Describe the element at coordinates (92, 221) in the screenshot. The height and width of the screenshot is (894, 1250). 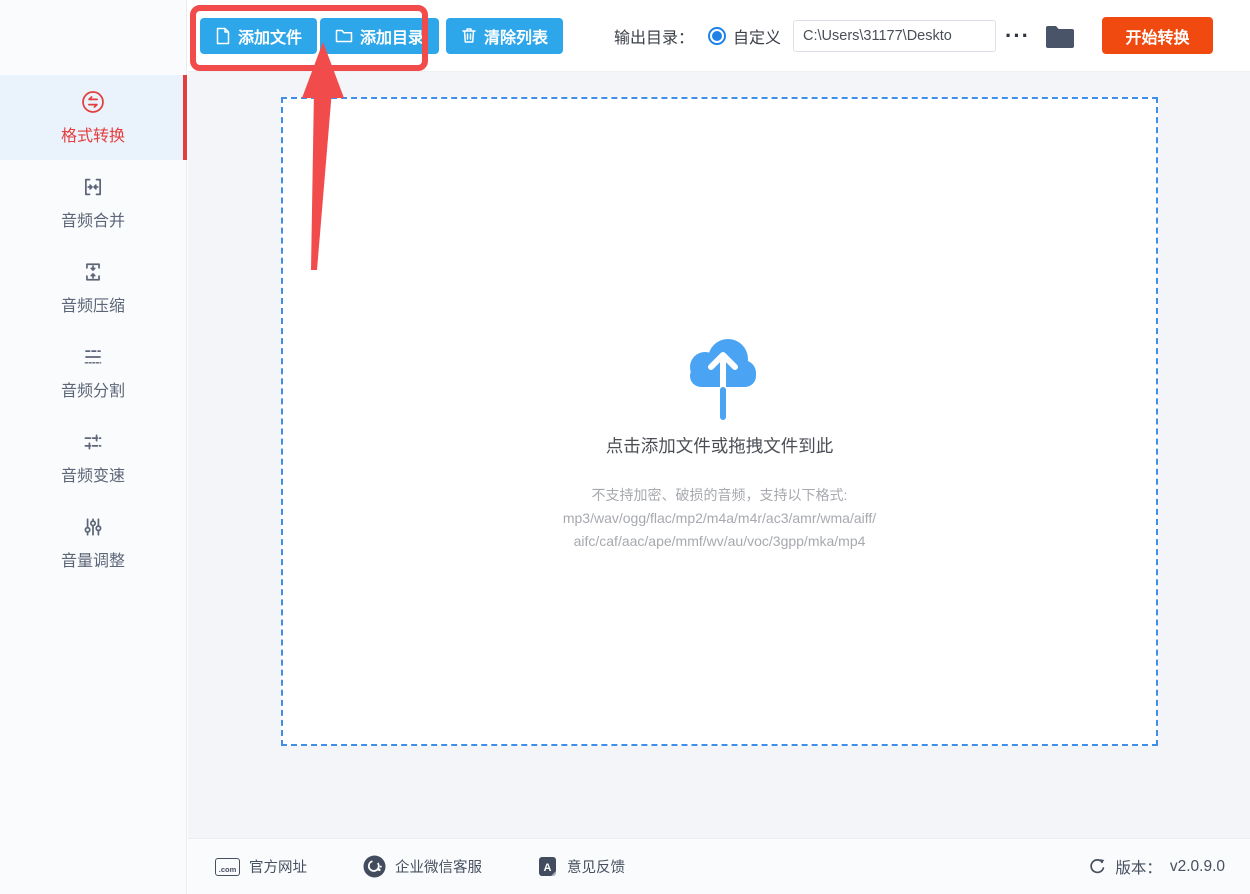
I see `sidebar-item-label: 音频合并` at that location.